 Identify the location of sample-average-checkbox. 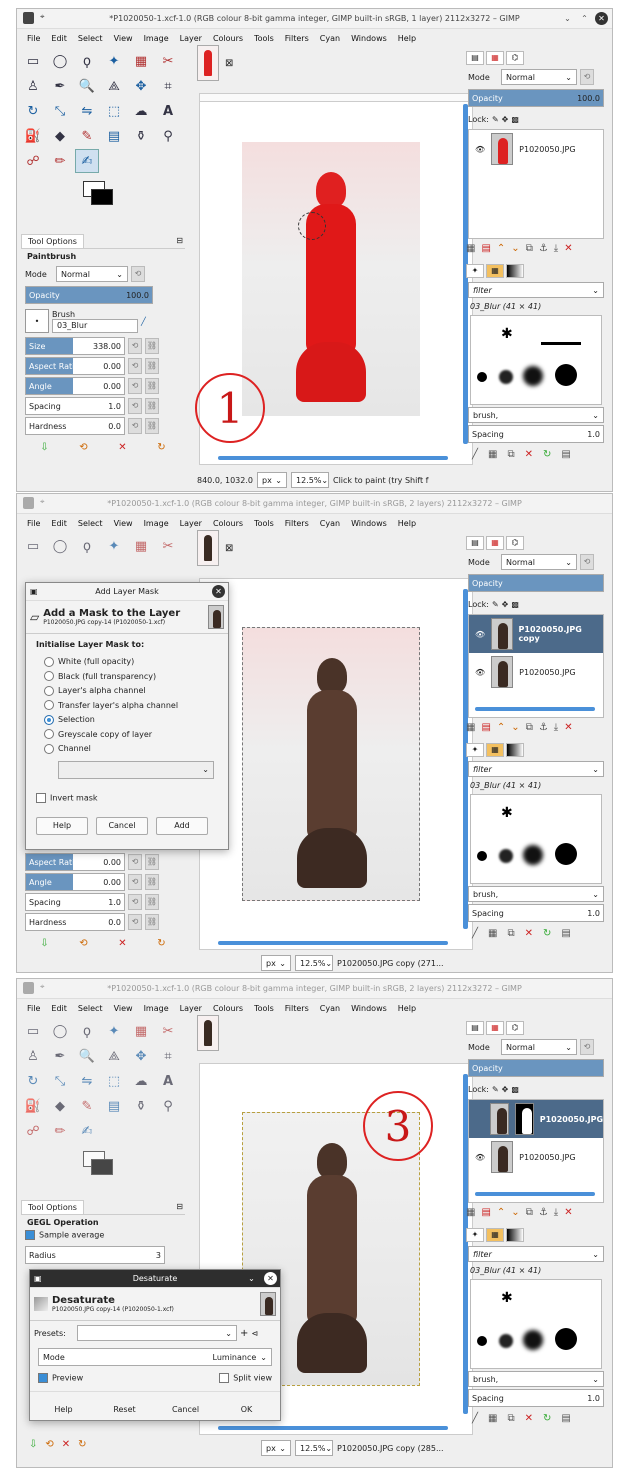
(30, 1235).